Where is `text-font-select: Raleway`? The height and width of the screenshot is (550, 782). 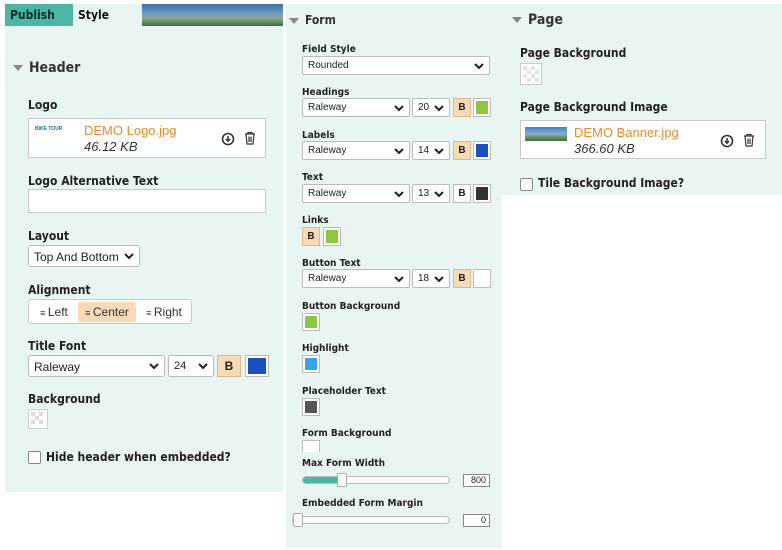
text-font-select: Raleway is located at coordinates (356, 193).